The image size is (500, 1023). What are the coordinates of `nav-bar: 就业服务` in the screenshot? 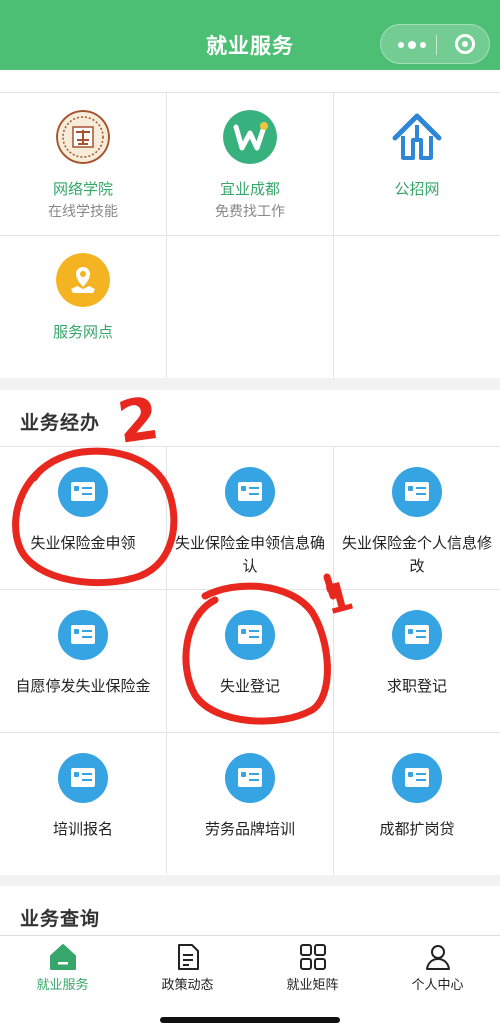 It's located at (250, 35).